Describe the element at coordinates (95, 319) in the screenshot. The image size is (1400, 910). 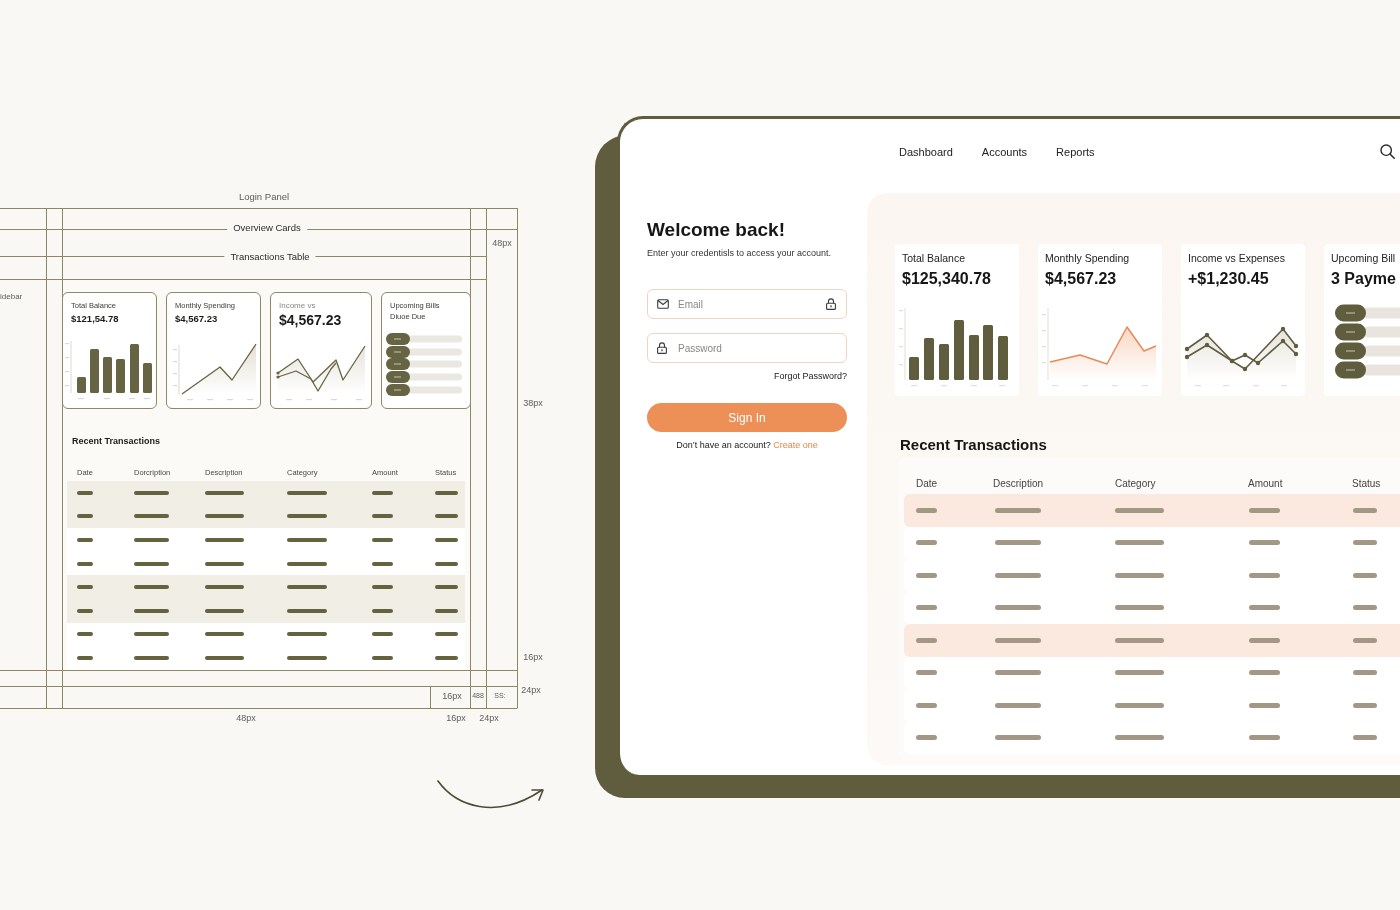
I see `card-value: $121,54.78` at that location.